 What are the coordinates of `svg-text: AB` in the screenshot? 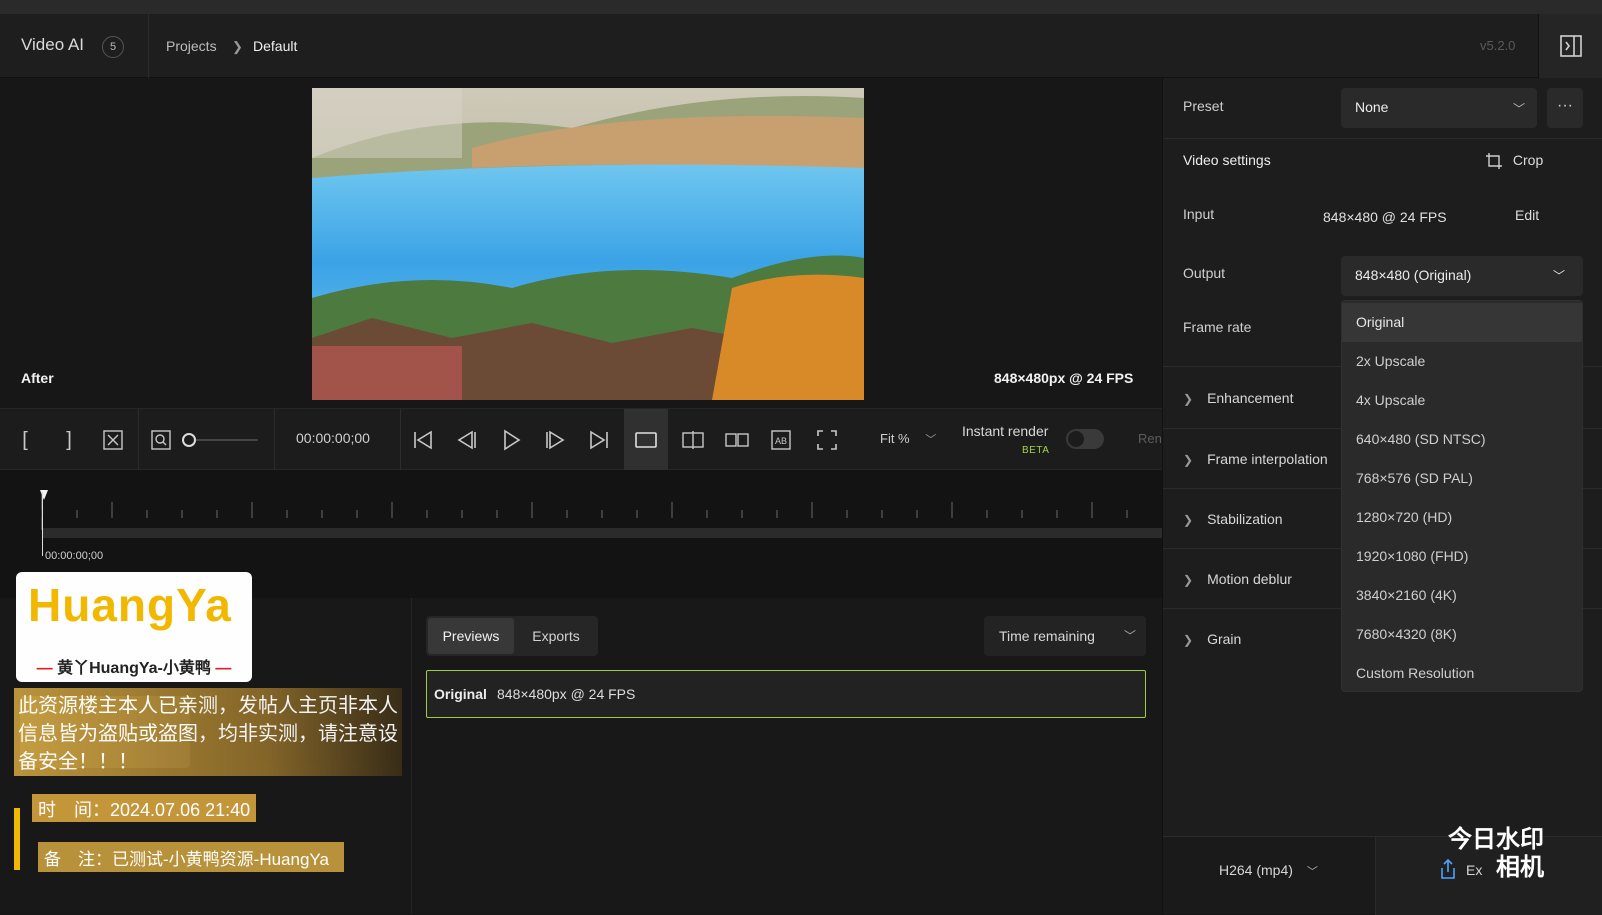 It's located at (781, 441).